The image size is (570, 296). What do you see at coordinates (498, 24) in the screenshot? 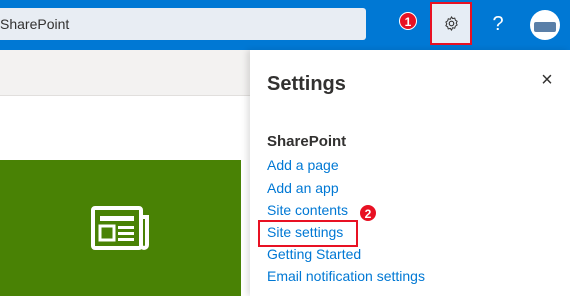
I see `help-button: ?` at bounding box center [498, 24].